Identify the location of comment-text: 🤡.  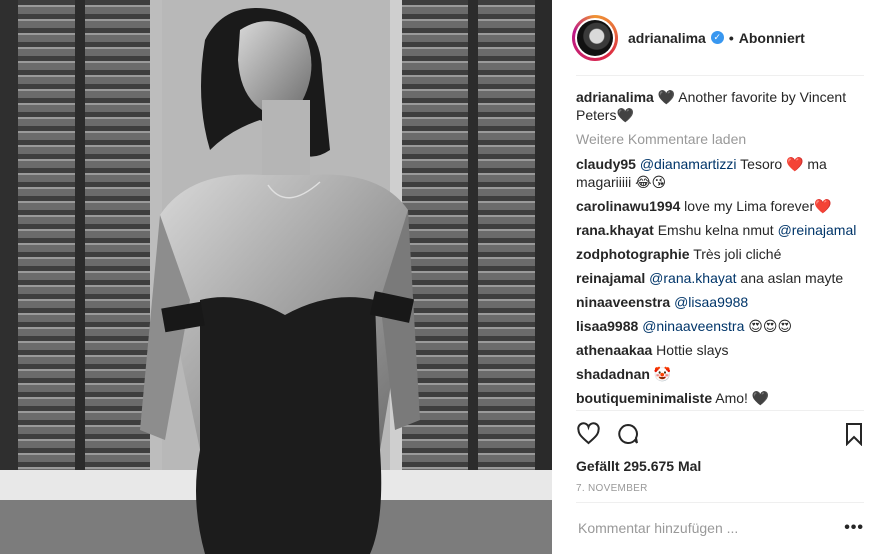
(662, 374).